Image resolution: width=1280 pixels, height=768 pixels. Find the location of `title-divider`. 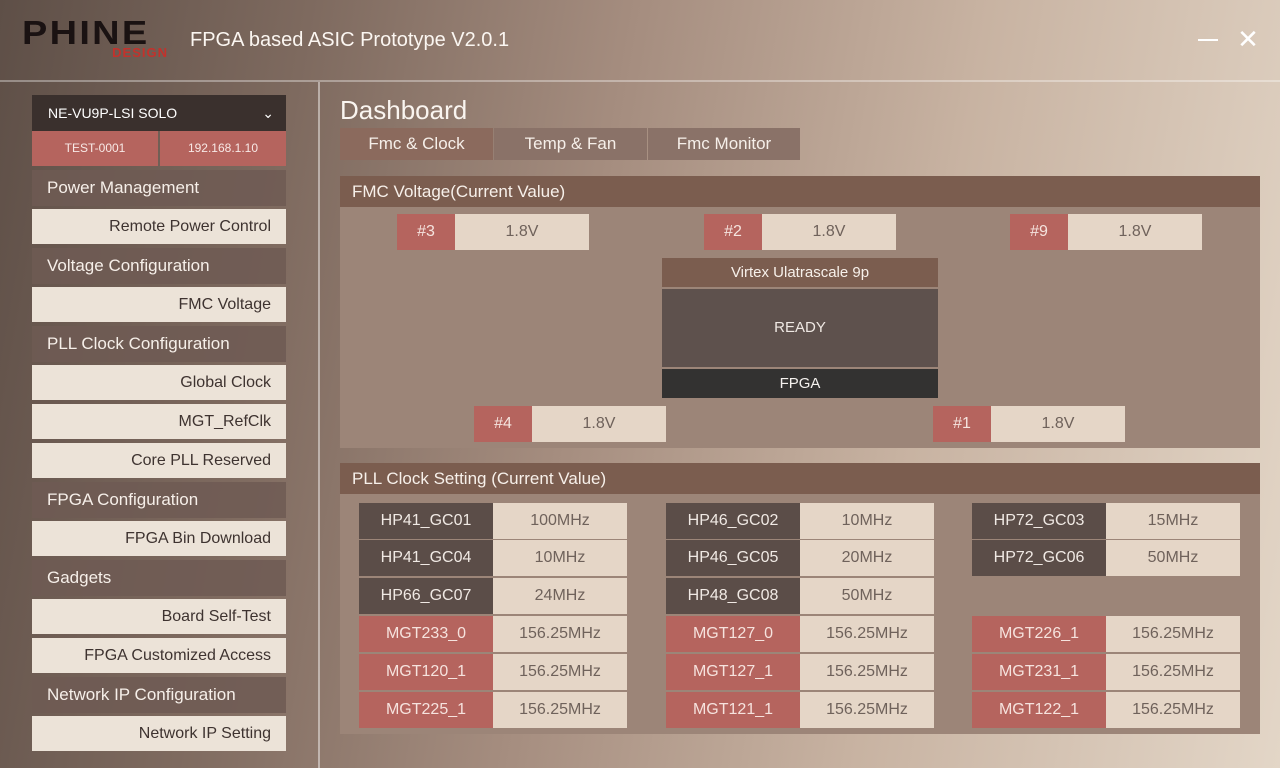

title-divider is located at coordinates (640, 81).